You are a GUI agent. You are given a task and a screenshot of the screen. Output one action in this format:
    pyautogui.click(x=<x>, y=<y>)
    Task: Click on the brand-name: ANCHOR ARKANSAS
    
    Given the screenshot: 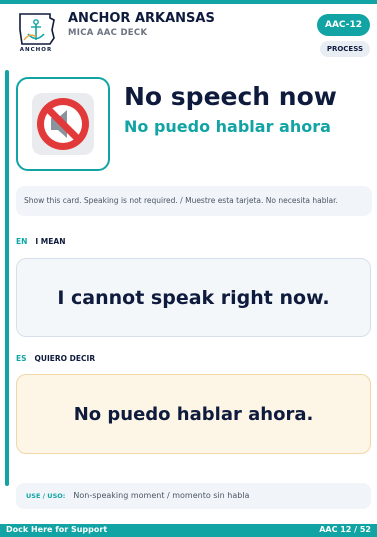 What is the action you would take?
    pyautogui.click(x=141, y=18)
    